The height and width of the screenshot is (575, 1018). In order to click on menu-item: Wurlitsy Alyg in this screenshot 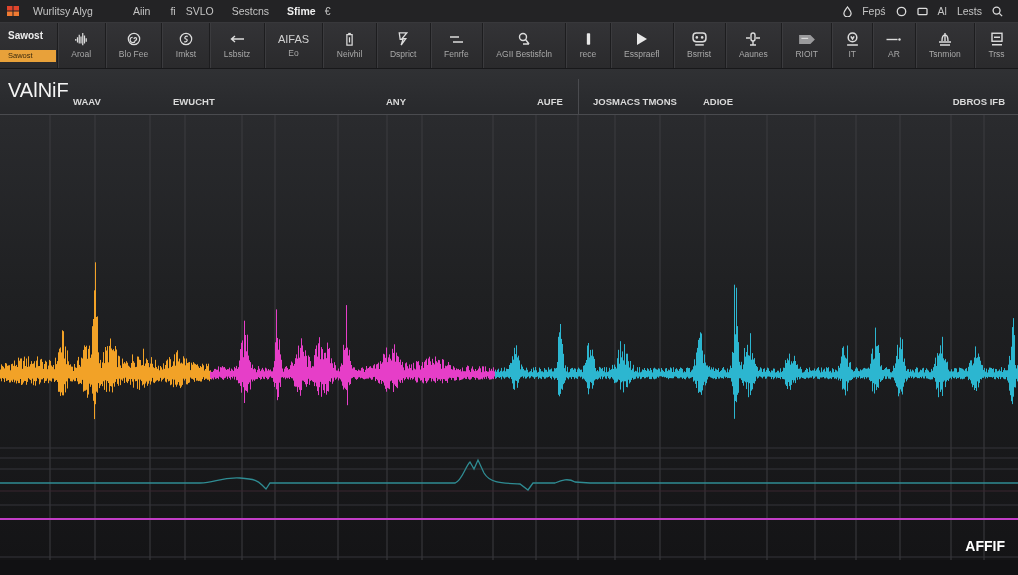, I will do `click(63, 11)`.